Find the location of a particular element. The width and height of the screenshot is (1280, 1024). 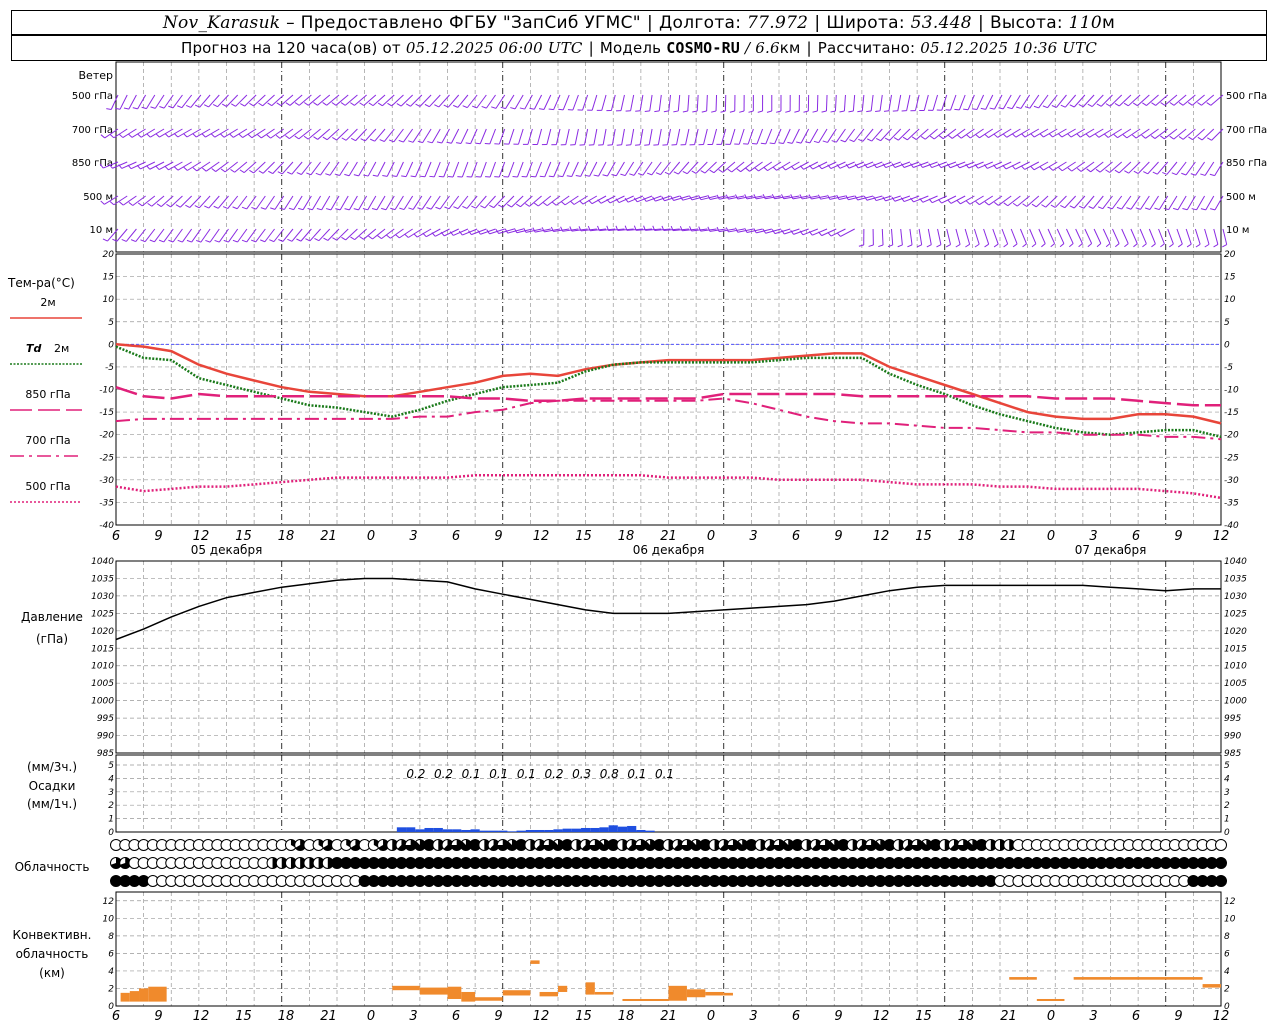

x-tick-label: 9 is located at coordinates (498, 536).